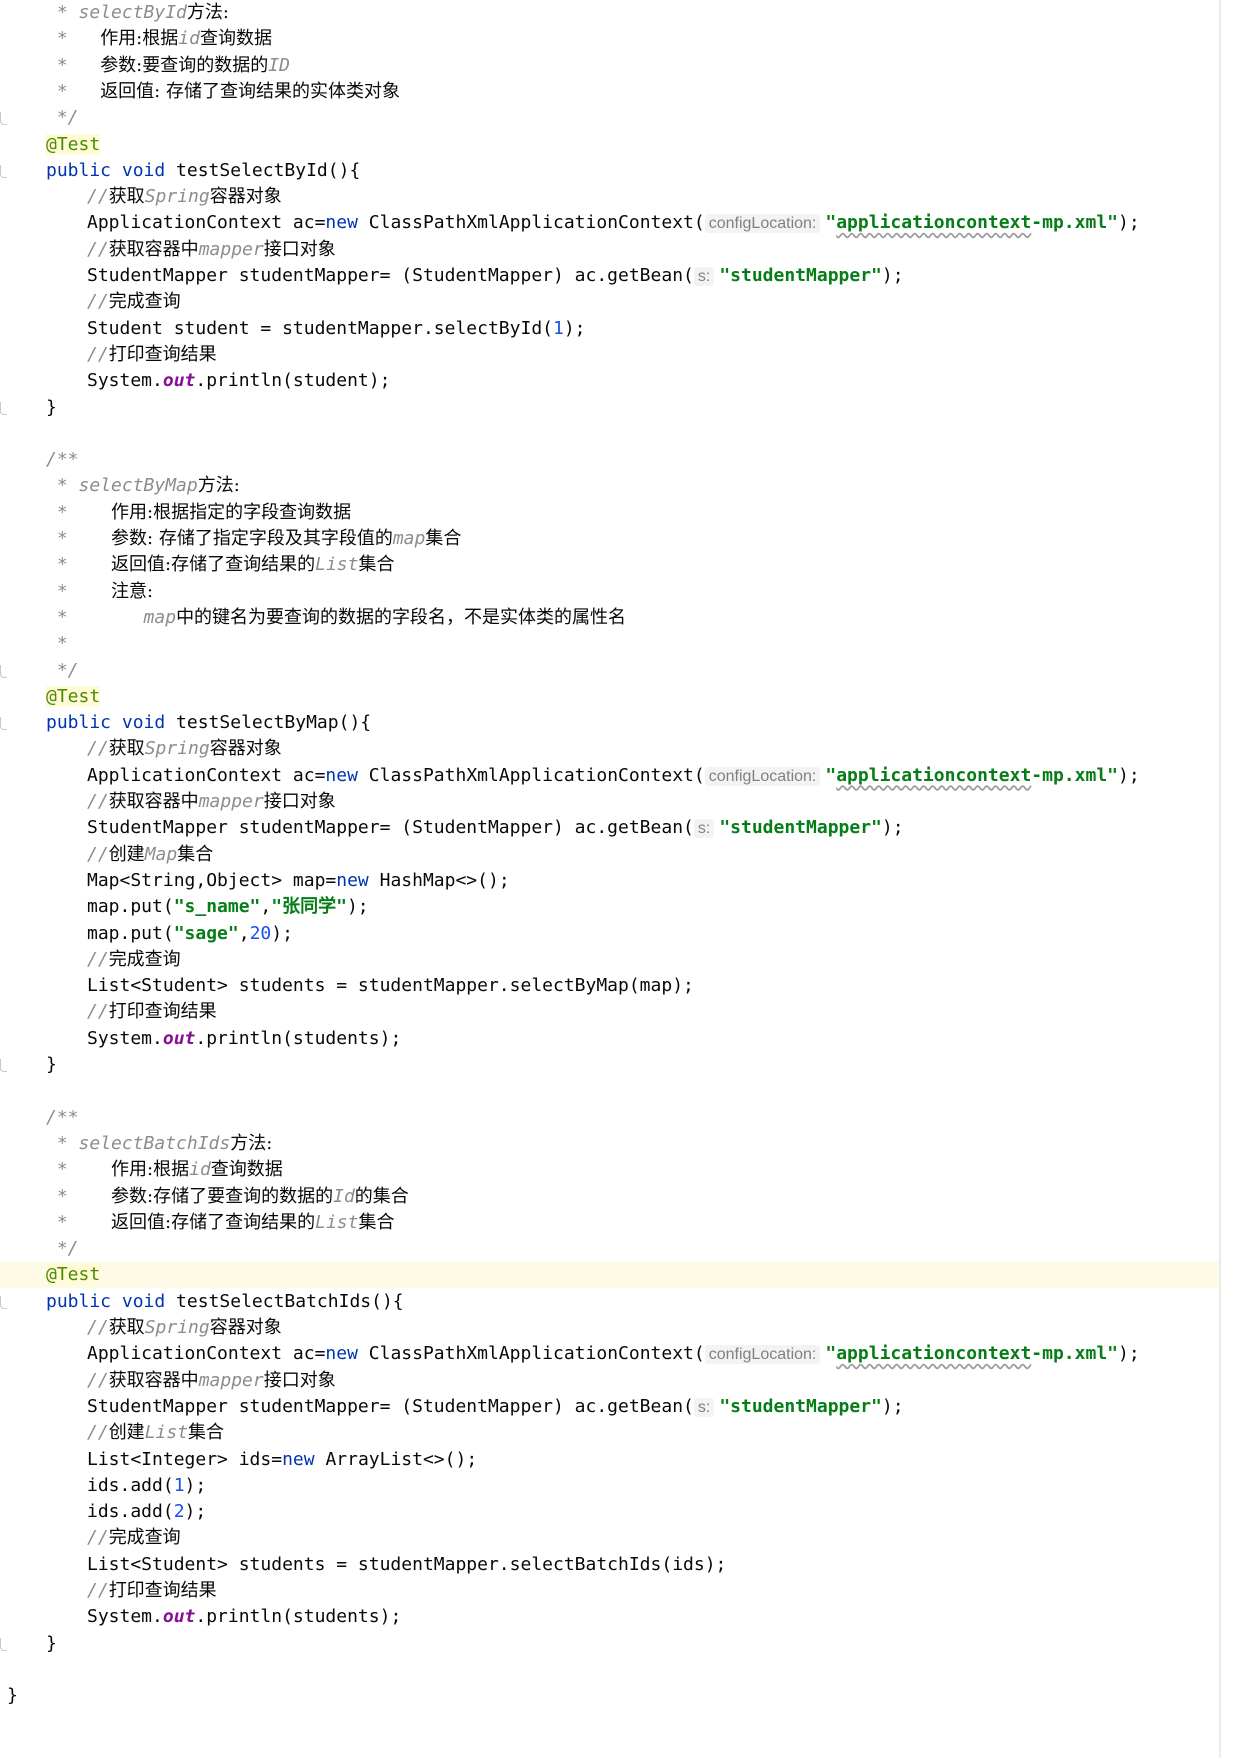  What do you see at coordinates (609, 513) in the screenshot?
I see `code-line: * 作用:根据指定的字段查询数据` at bounding box center [609, 513].